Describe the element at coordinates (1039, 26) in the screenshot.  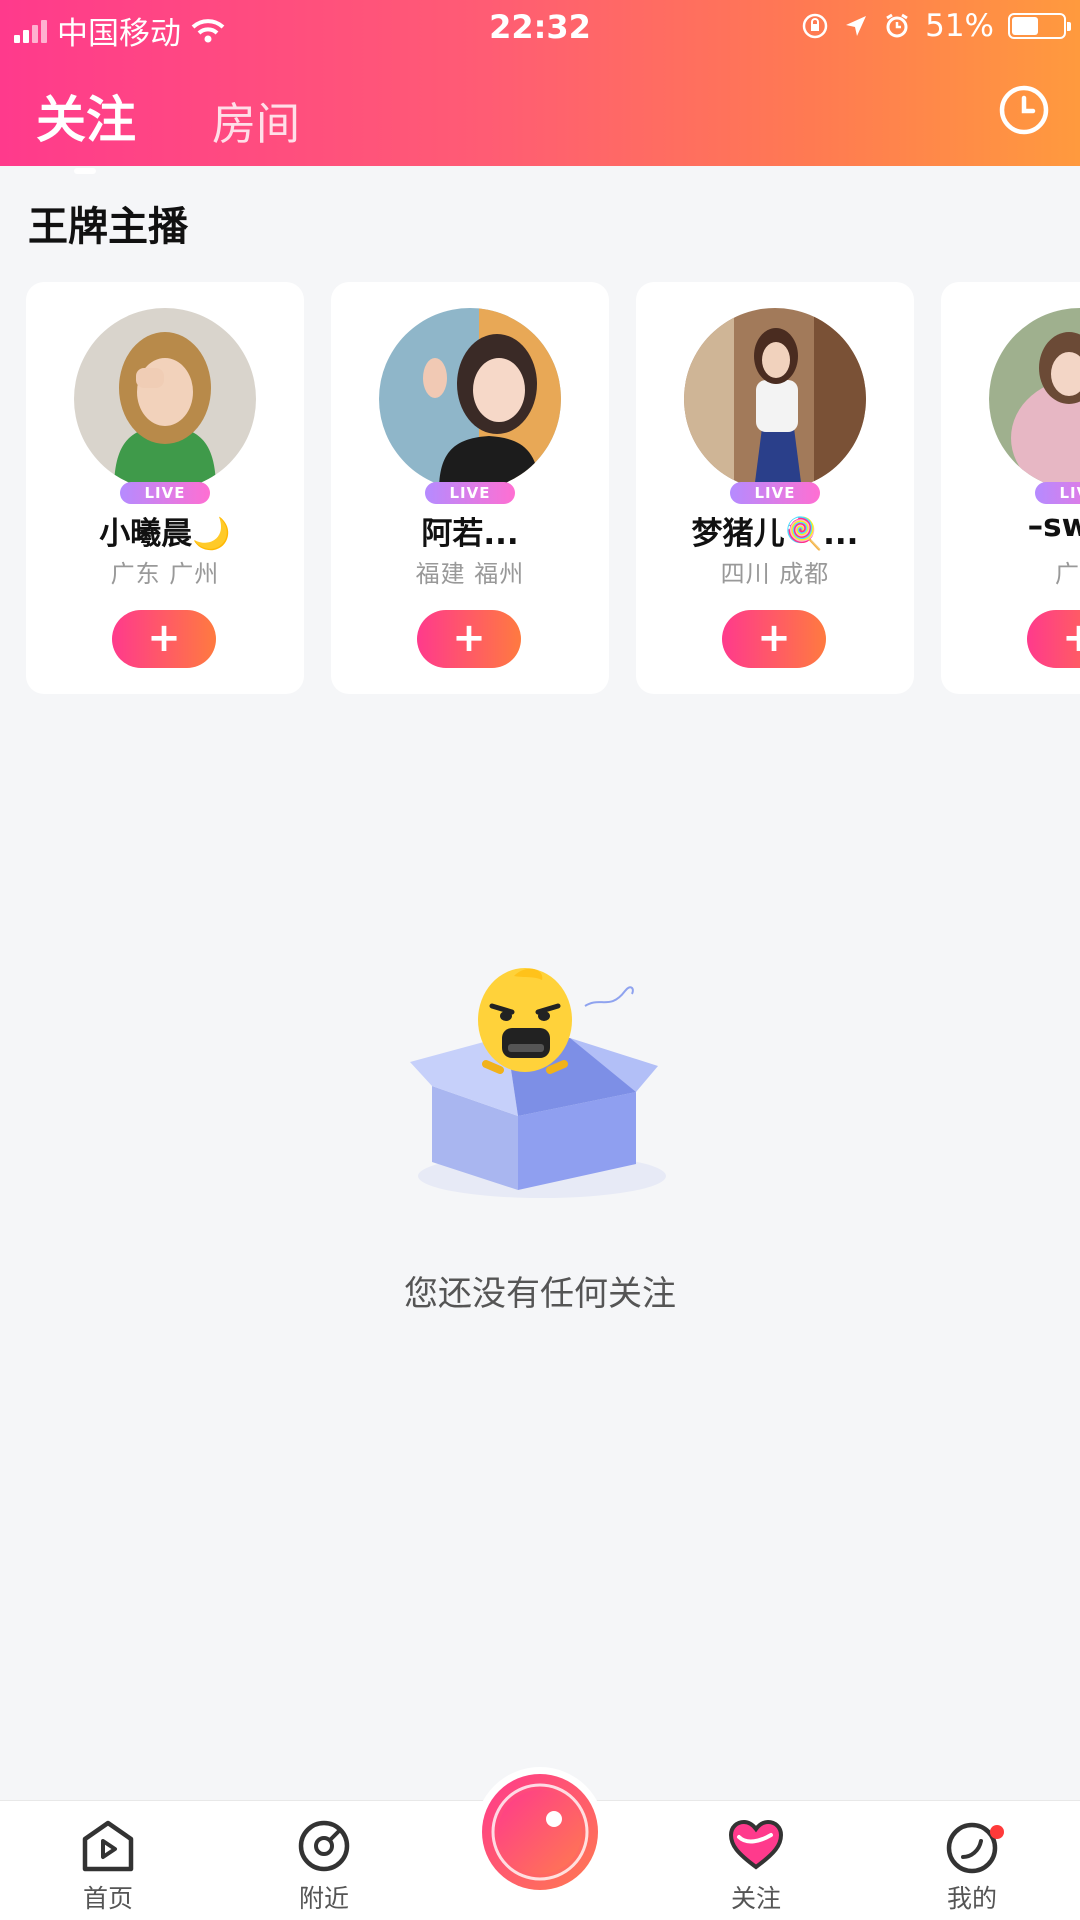
I see `battery-icon` at that location.